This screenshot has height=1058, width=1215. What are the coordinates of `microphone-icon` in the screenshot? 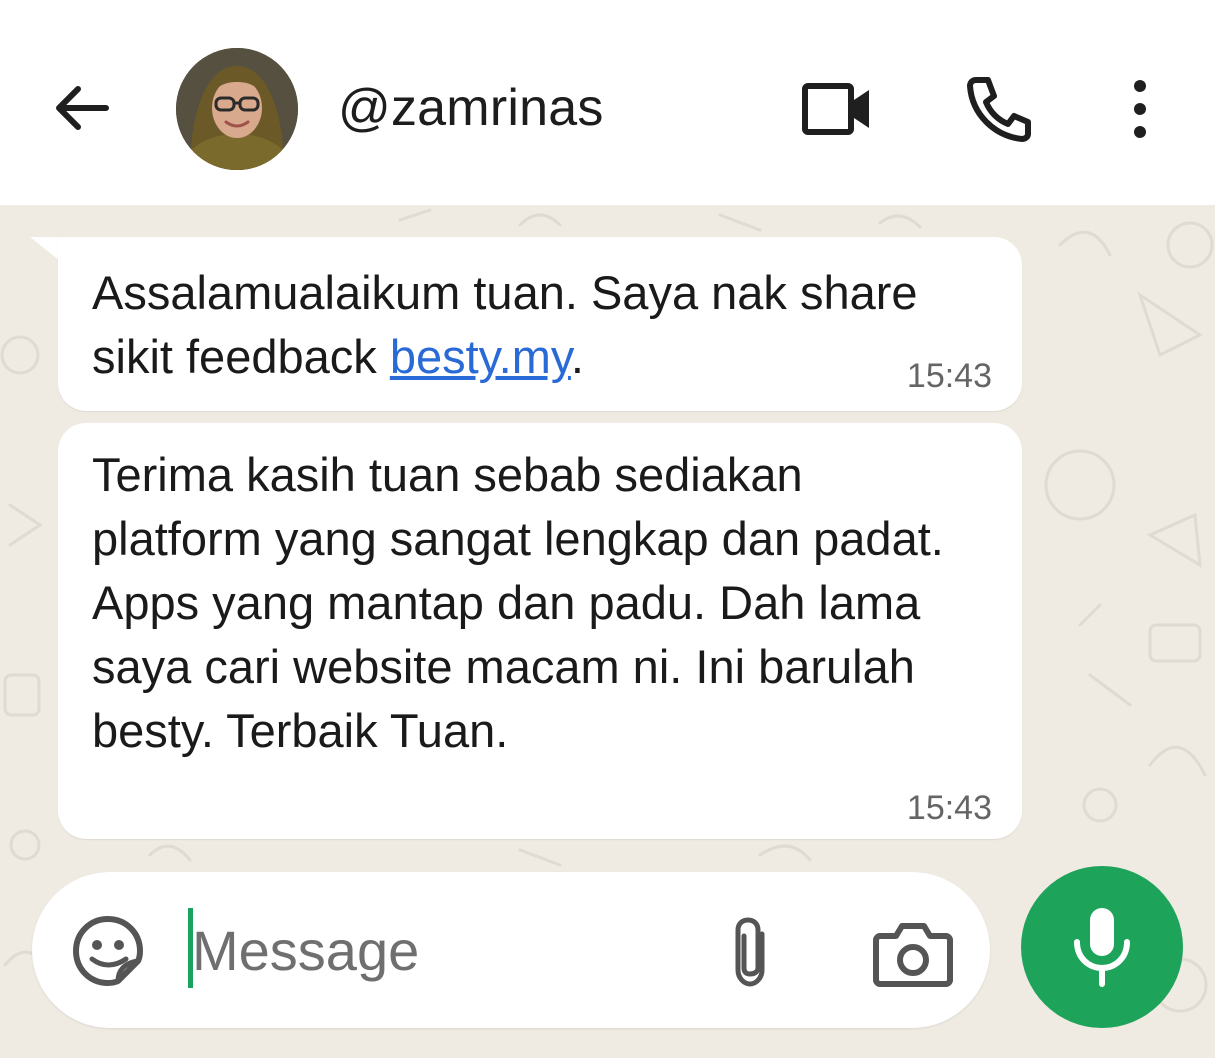 It's located at (1102, 947).